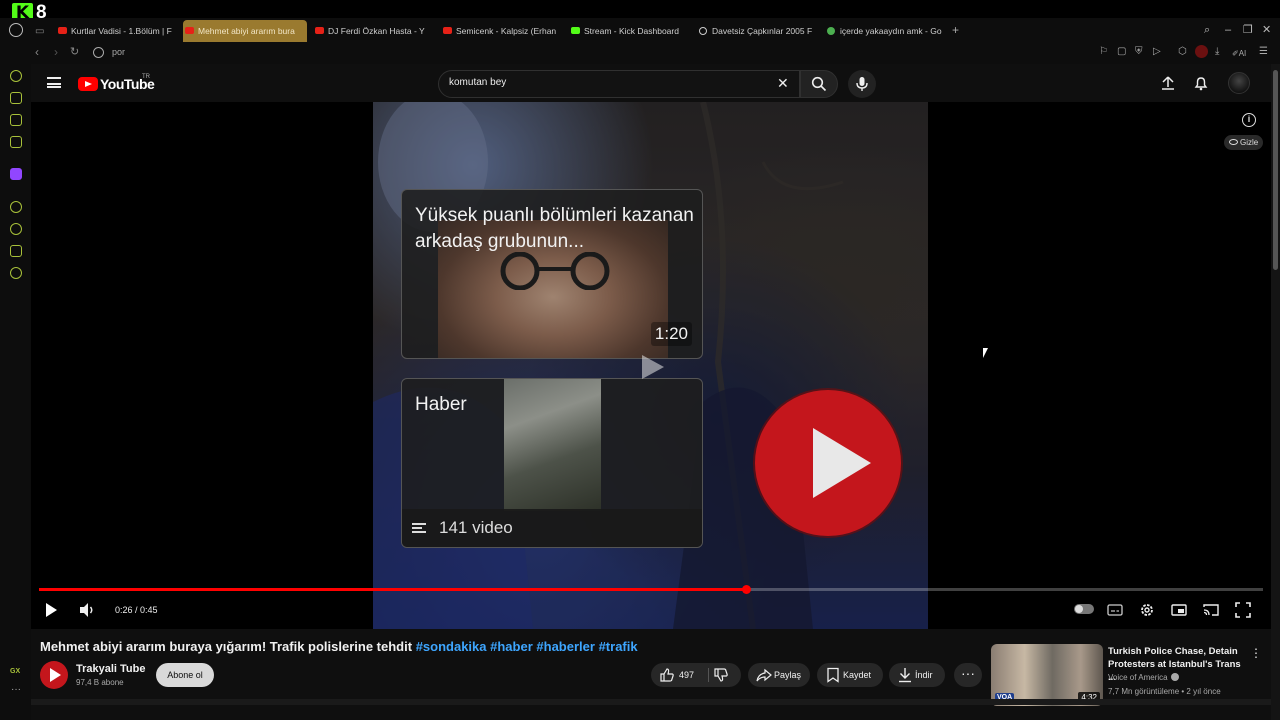 The height and width of the screenshot is (720, 1280). Describe the element at coordinates (833, 675) in the screenshot. I see `bookmark-save-icon` at that location.